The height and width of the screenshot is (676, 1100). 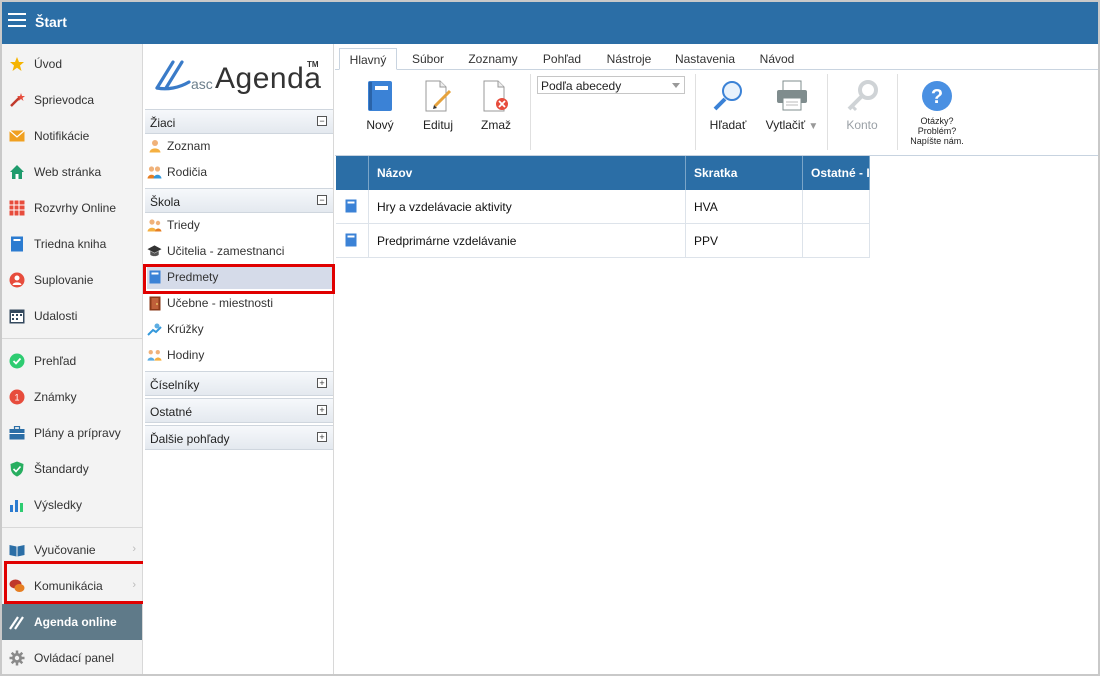 What do you see at coordinates (163, 123) in the screenshot?
I see `group-label: Žiaci` at bounding box center [163, 123].